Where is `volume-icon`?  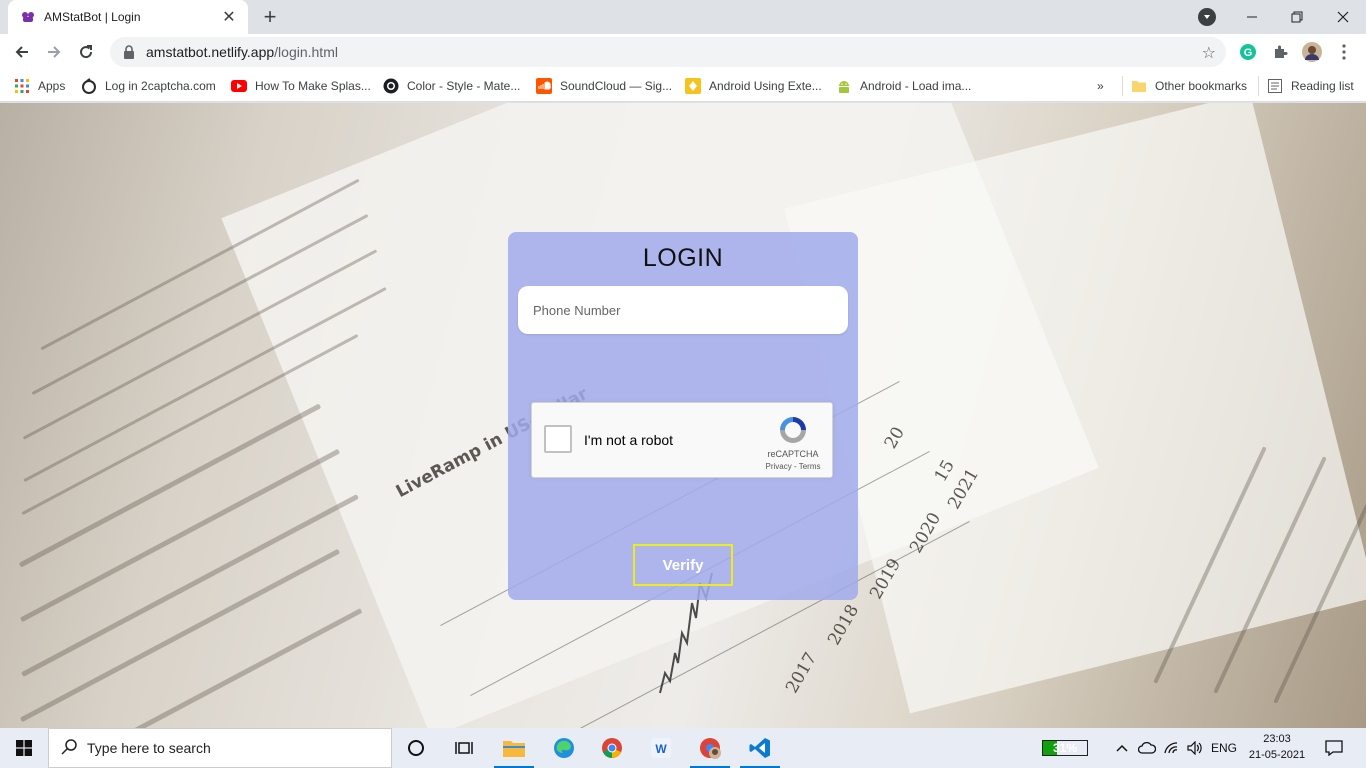 volume-icon is located at coordinates (1195, 748).